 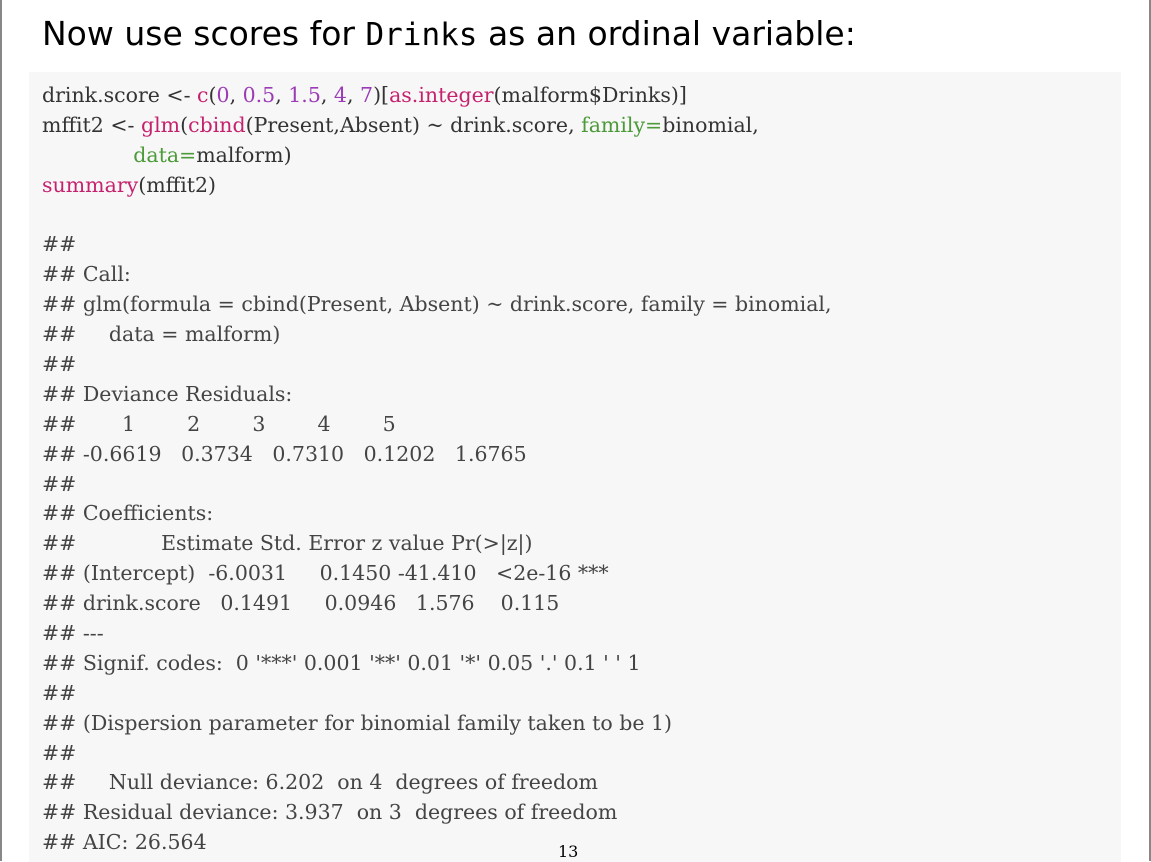 I want to click on output-line: ## Estimate Std. Error z value Pr(>|z|), so click(x=287, y=543).